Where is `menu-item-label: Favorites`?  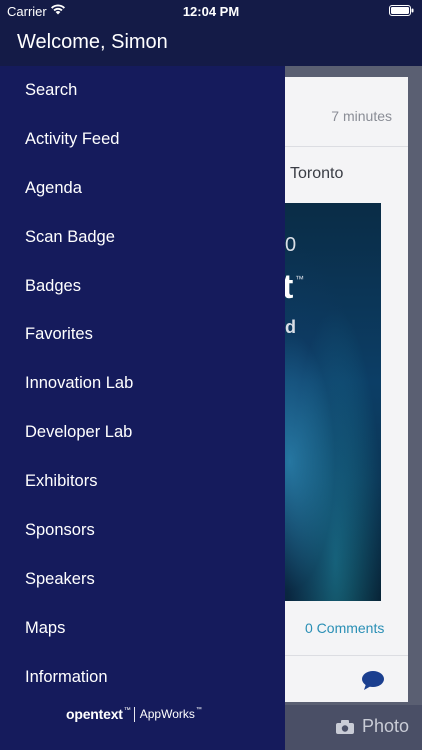
menu-item-label: Favorites is located at coordinates (59, 334).